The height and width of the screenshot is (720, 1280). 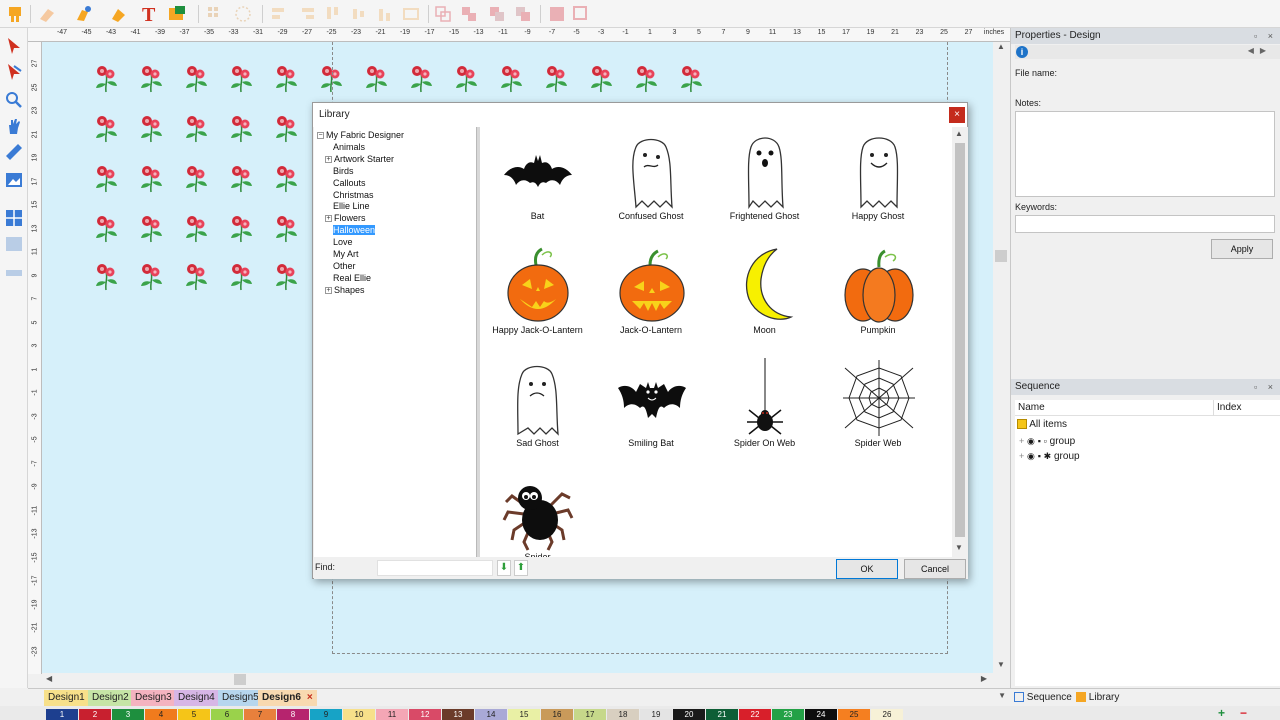 What do you see at coordinates (878, 185) in the screenshot?
I see `library-item: Happy Ghost` at bounding box center [878, 185].